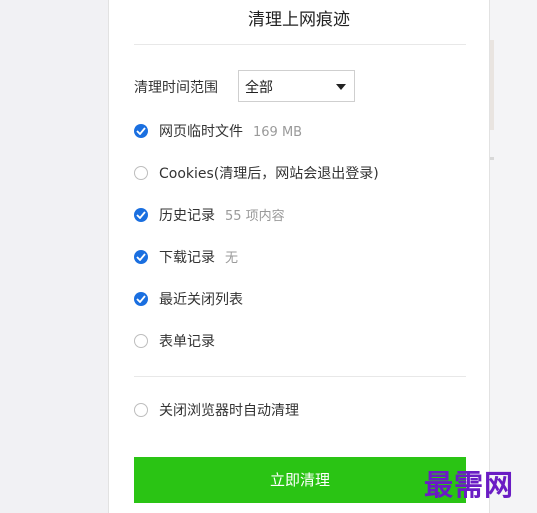 The image size is (537, 513). What do you see at coordinates (176, 88) in the screenshot?
I see `time-range-label: 清理时间范围` at bounding box center [176, 88].